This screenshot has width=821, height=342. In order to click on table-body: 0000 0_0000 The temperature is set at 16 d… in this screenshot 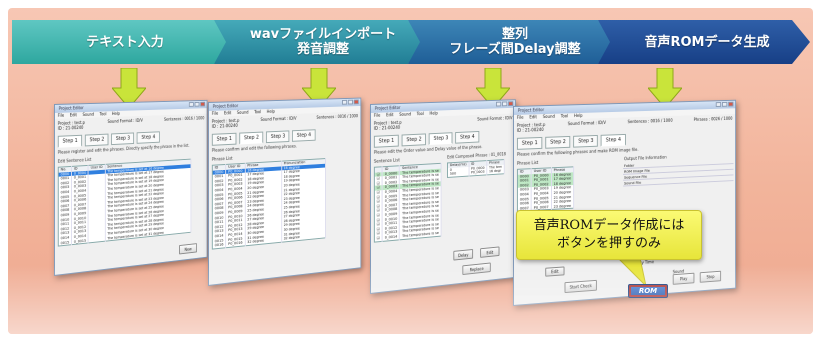, I will do `click(124, 205)`.